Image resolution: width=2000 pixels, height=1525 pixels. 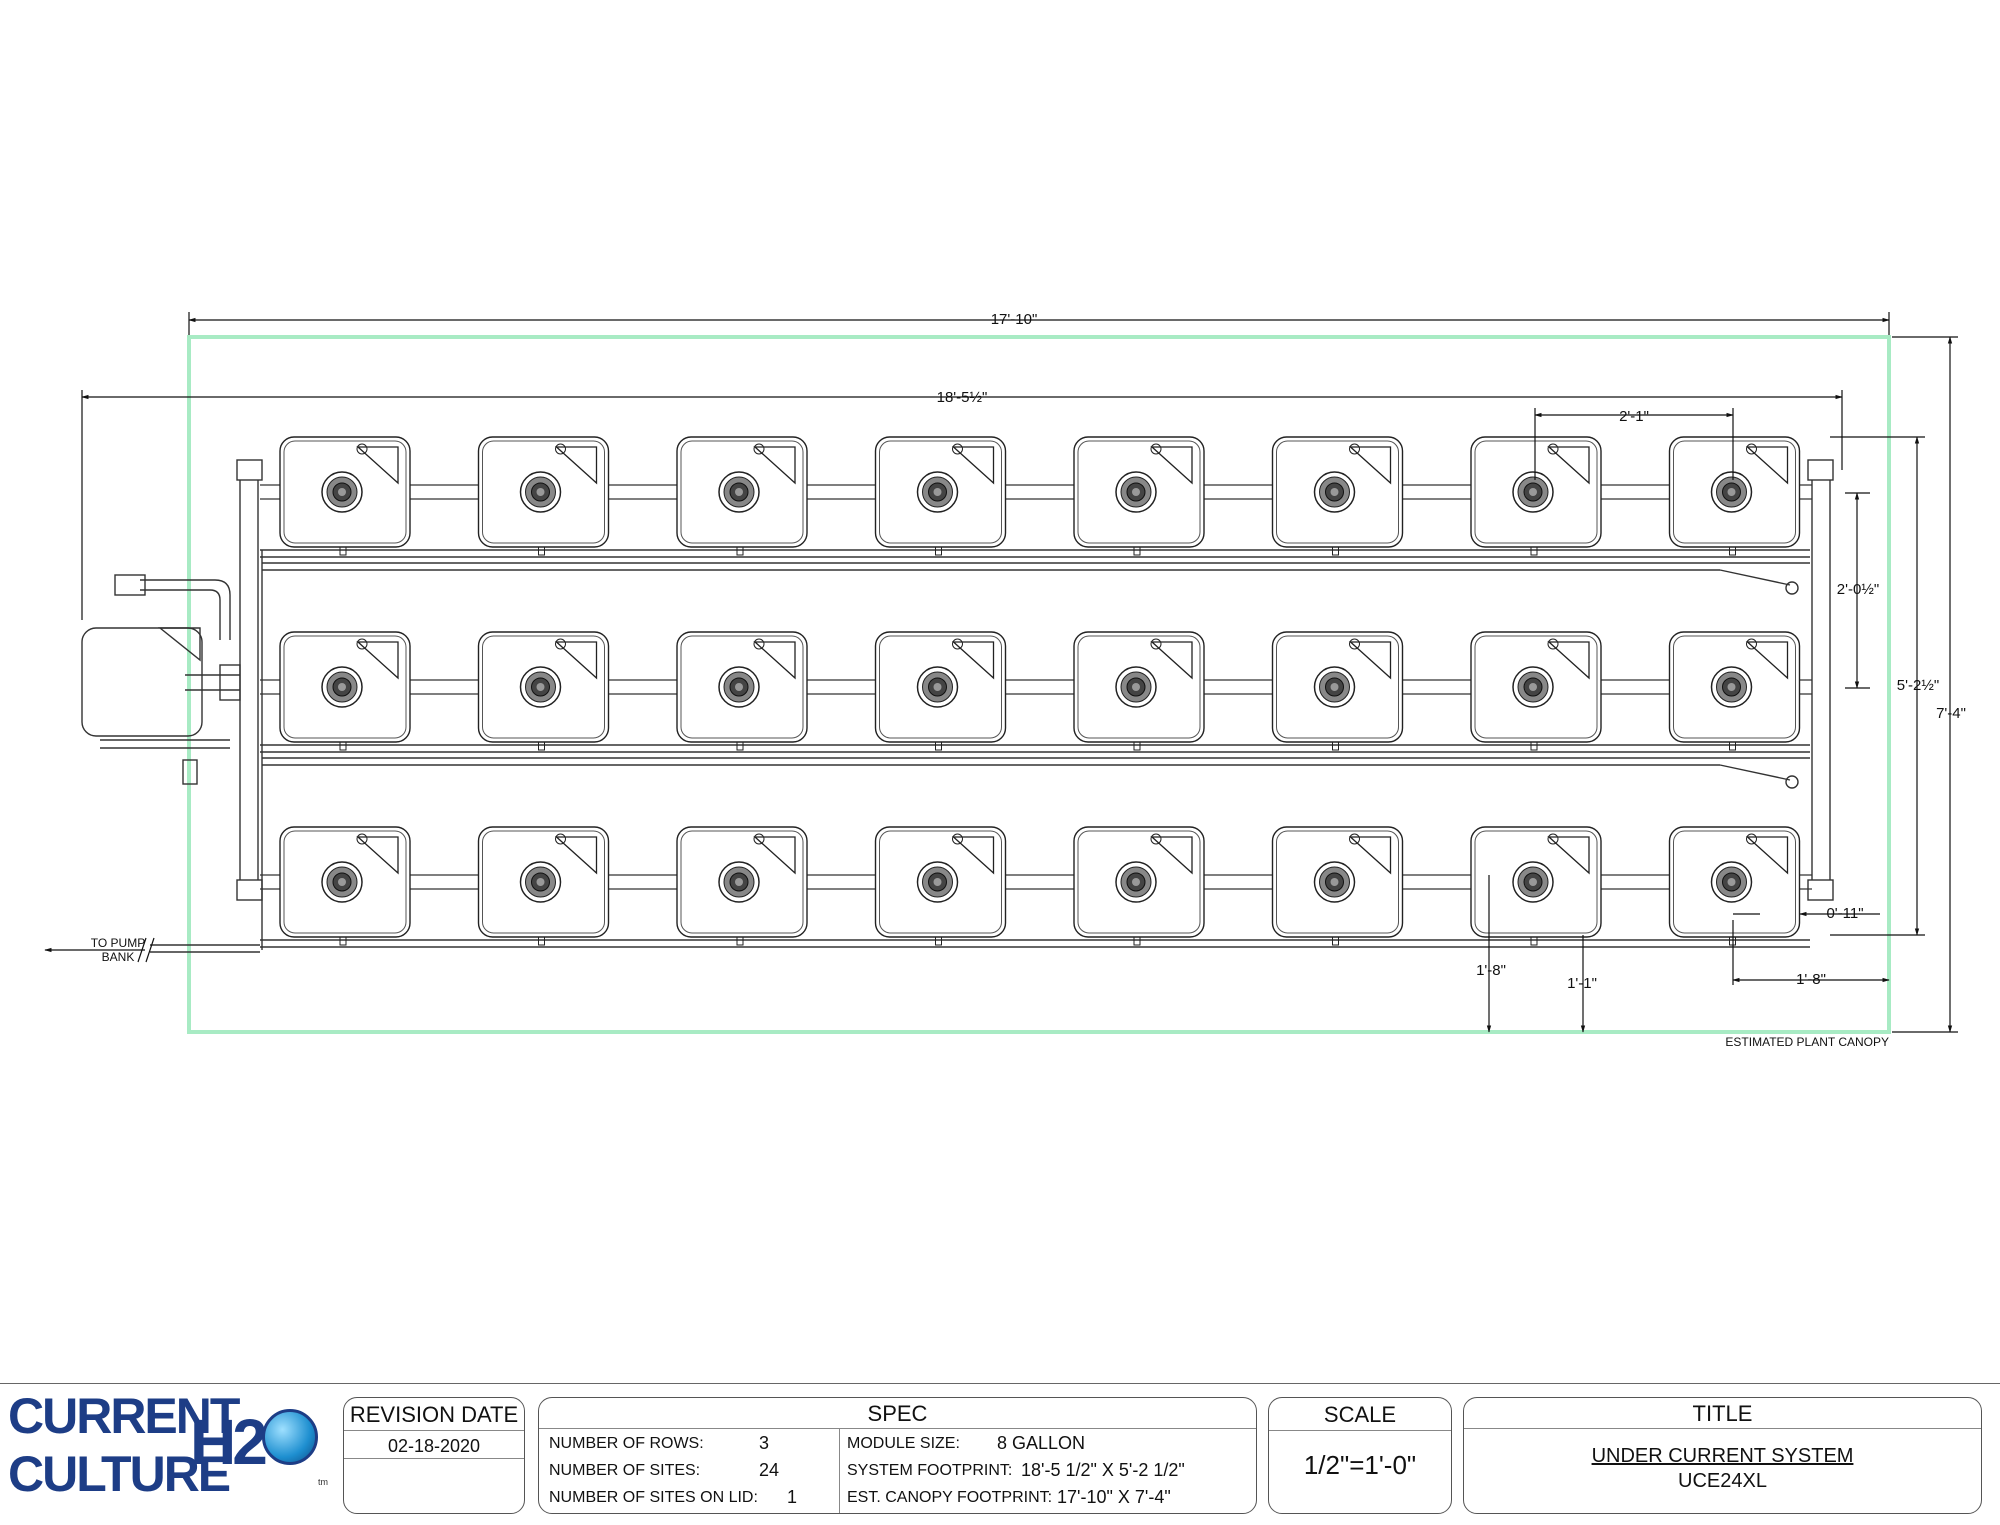 What do you see at coordinates (930, 1470) in the screenshot?
I see `spec-footprint-label: SYSTEM FOOTPRINT:` at bounding box center [930, 1470].